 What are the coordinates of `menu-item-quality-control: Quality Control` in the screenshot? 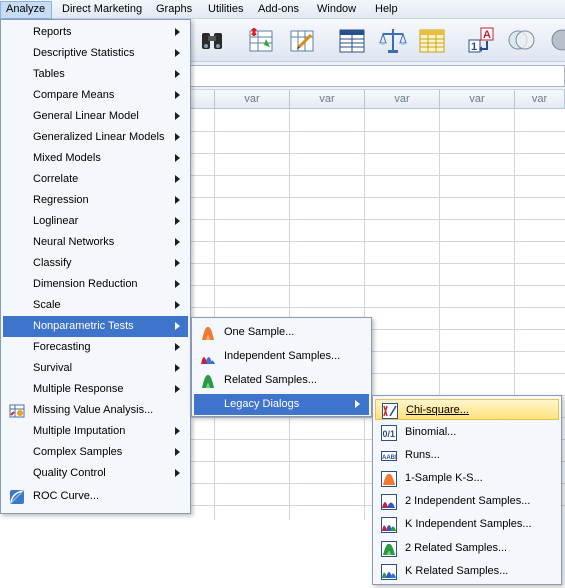 It's located at (95, 473).